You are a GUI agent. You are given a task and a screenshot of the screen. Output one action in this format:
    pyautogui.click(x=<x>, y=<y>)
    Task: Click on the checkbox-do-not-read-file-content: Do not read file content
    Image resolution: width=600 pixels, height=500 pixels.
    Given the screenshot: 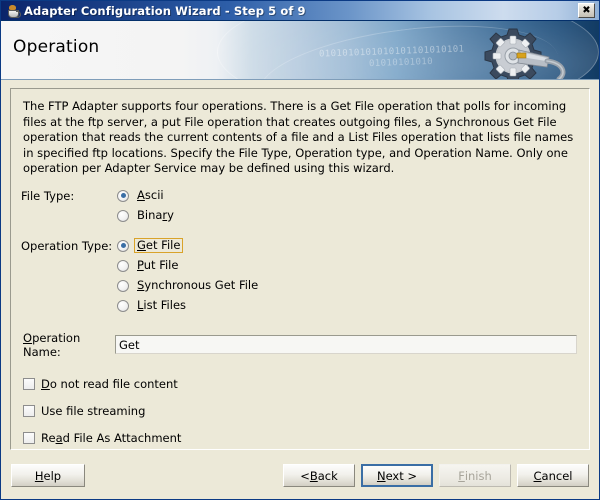 What is the action you would take?
    pyautogui.click(x=300, y=384)
    